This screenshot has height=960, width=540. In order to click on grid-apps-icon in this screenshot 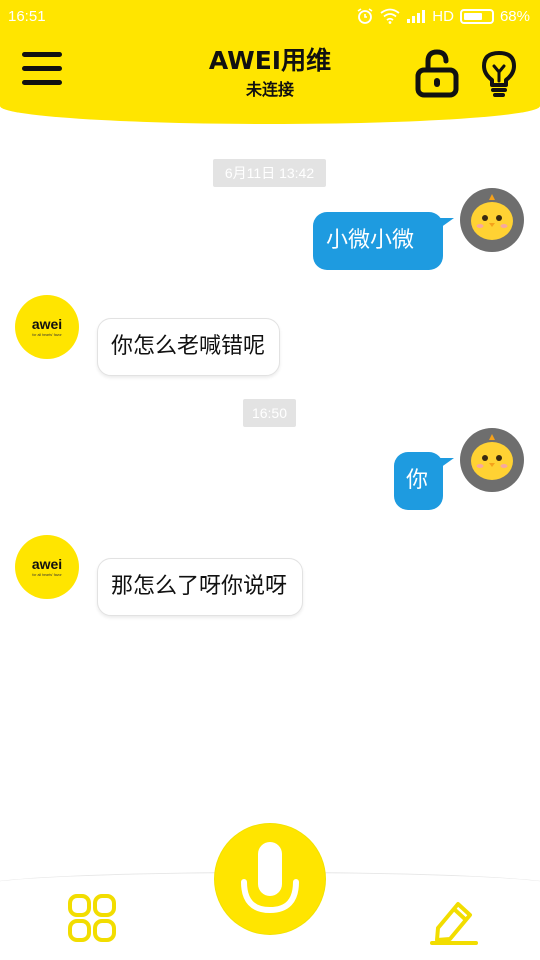, I will do `click(92, 918)`.